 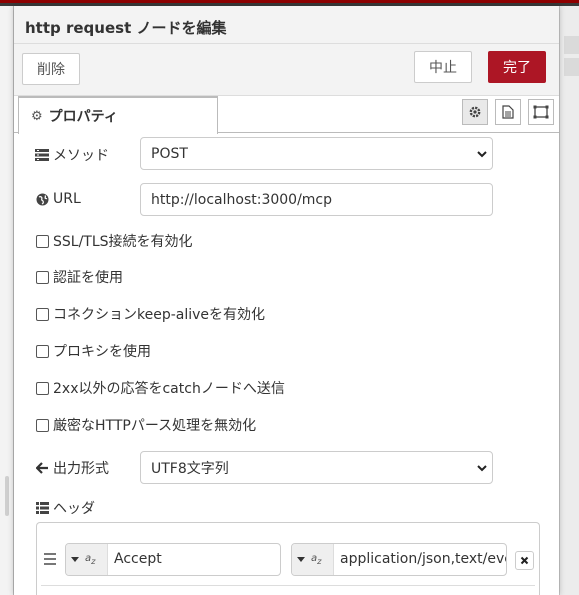 I want to click on keepalive-checkbox: コネクションkeep-aliveを有効化, so click(x=150, y=314).